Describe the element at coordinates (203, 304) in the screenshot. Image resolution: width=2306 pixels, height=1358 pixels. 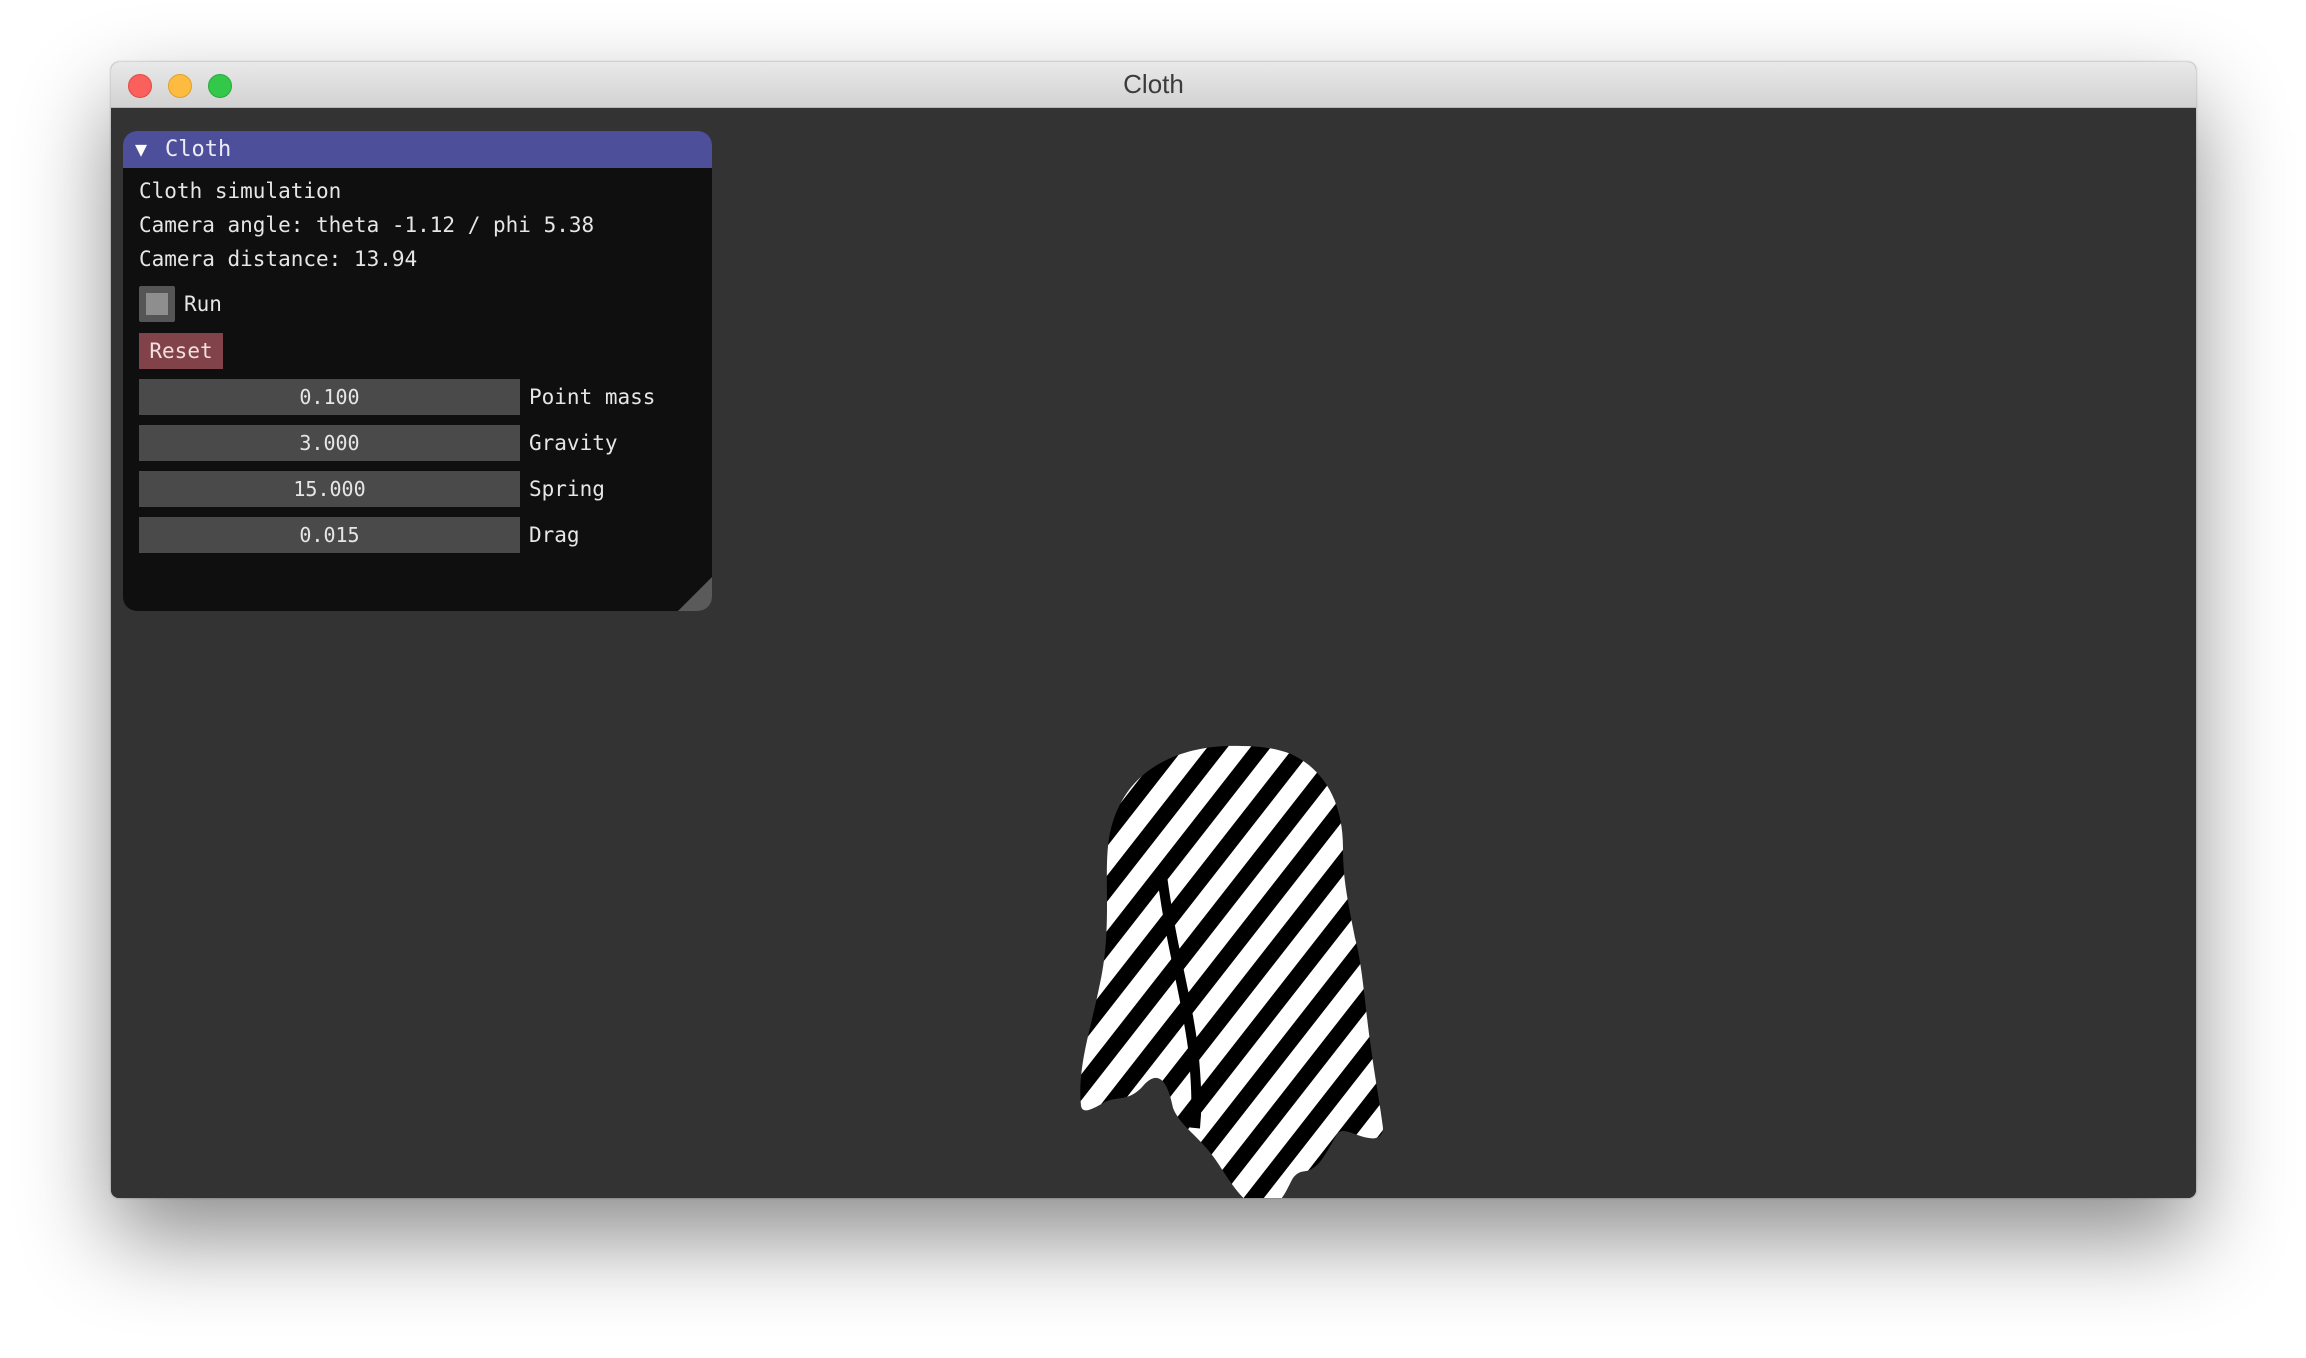
I see `run-label: Run` at that location.